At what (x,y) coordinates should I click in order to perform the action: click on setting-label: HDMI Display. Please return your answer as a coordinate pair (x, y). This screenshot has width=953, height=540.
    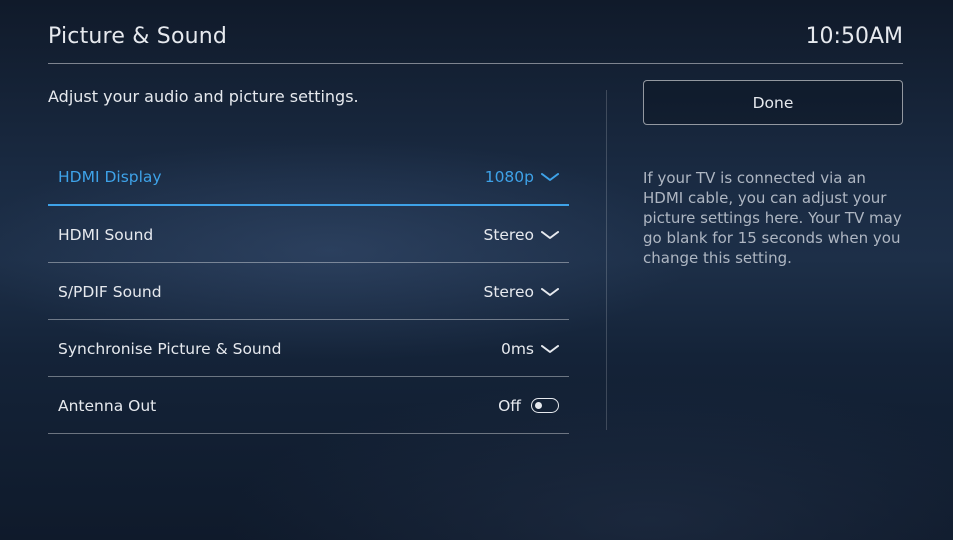
    Looking at the image, I should click on (110, 177).